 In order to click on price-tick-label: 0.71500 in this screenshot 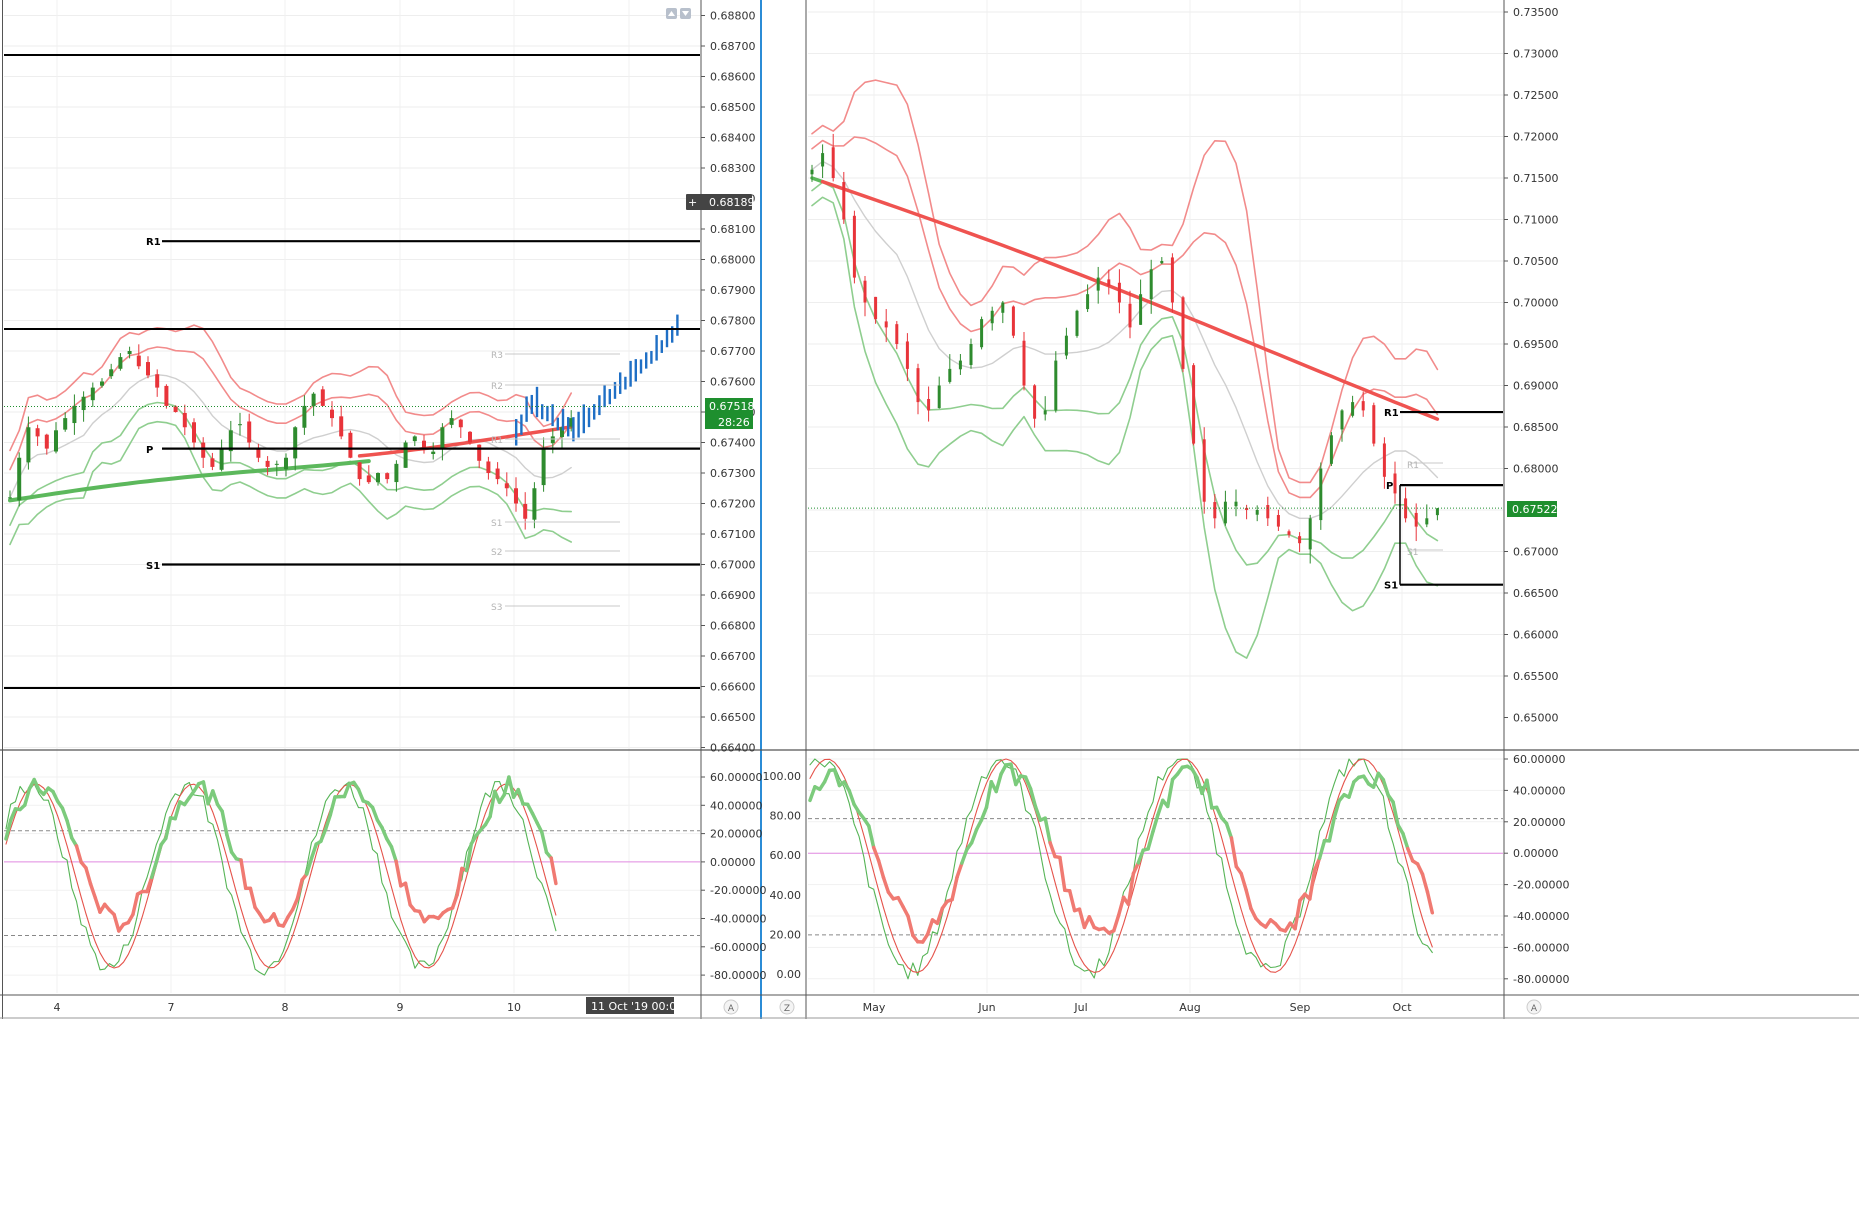, I will do `click(1536, 178)`.